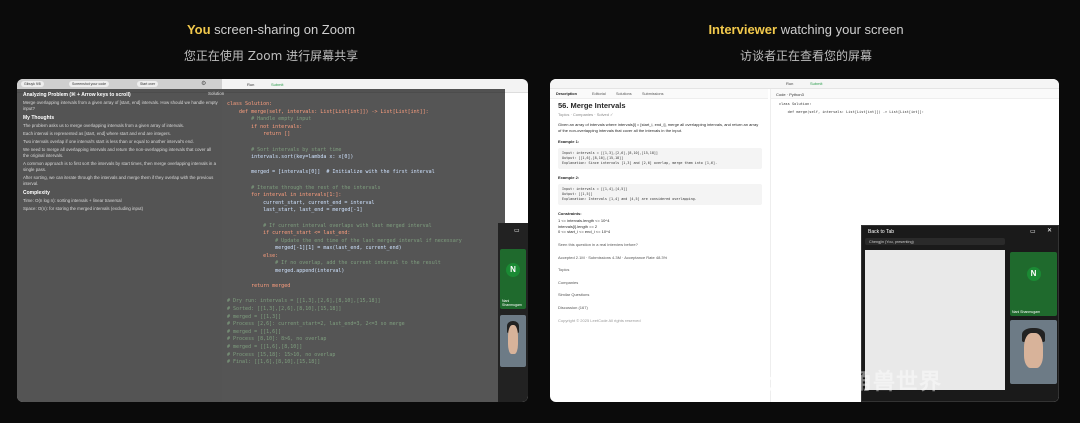  I want to click on screenshot-pill: Screenshot your code, so click(89, 84).